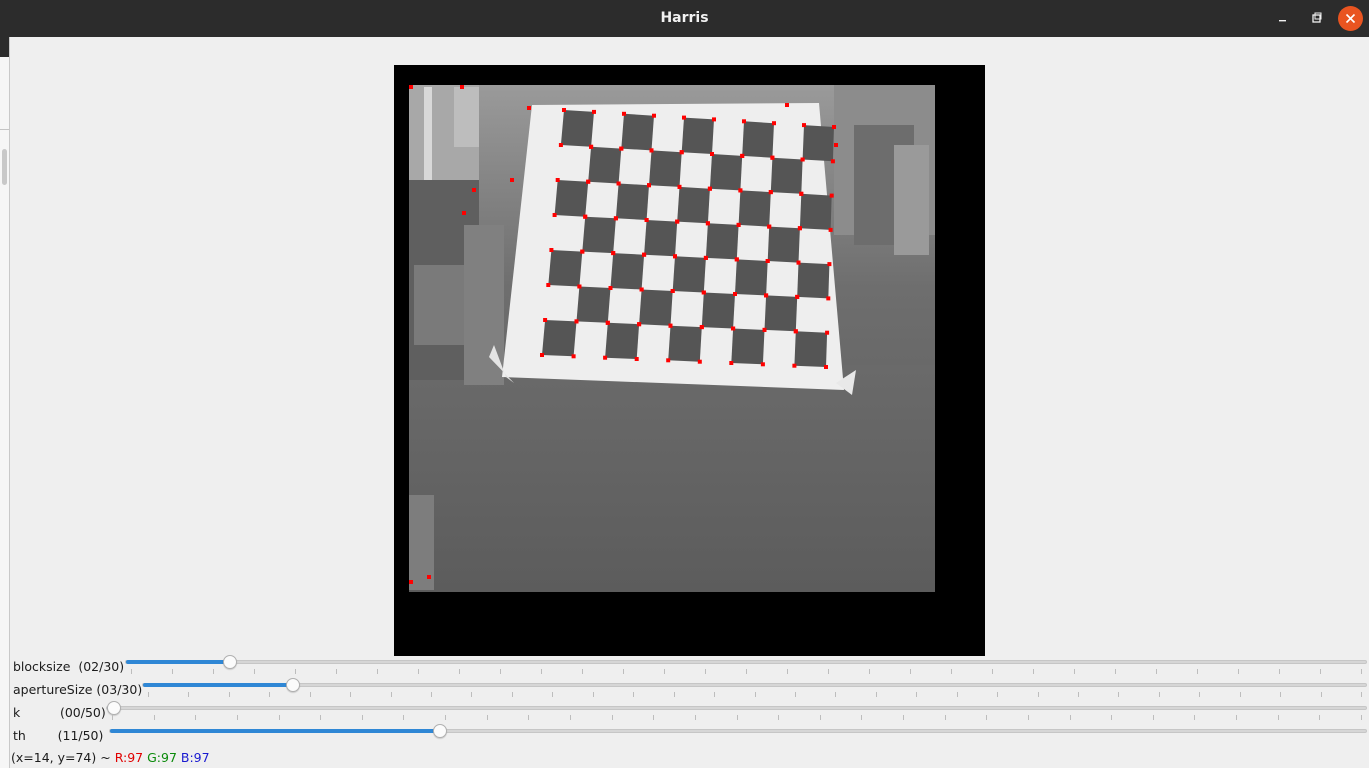  Describe the element at coordinates (1350, 18) in the screenshot. I see `close-button` at that location.